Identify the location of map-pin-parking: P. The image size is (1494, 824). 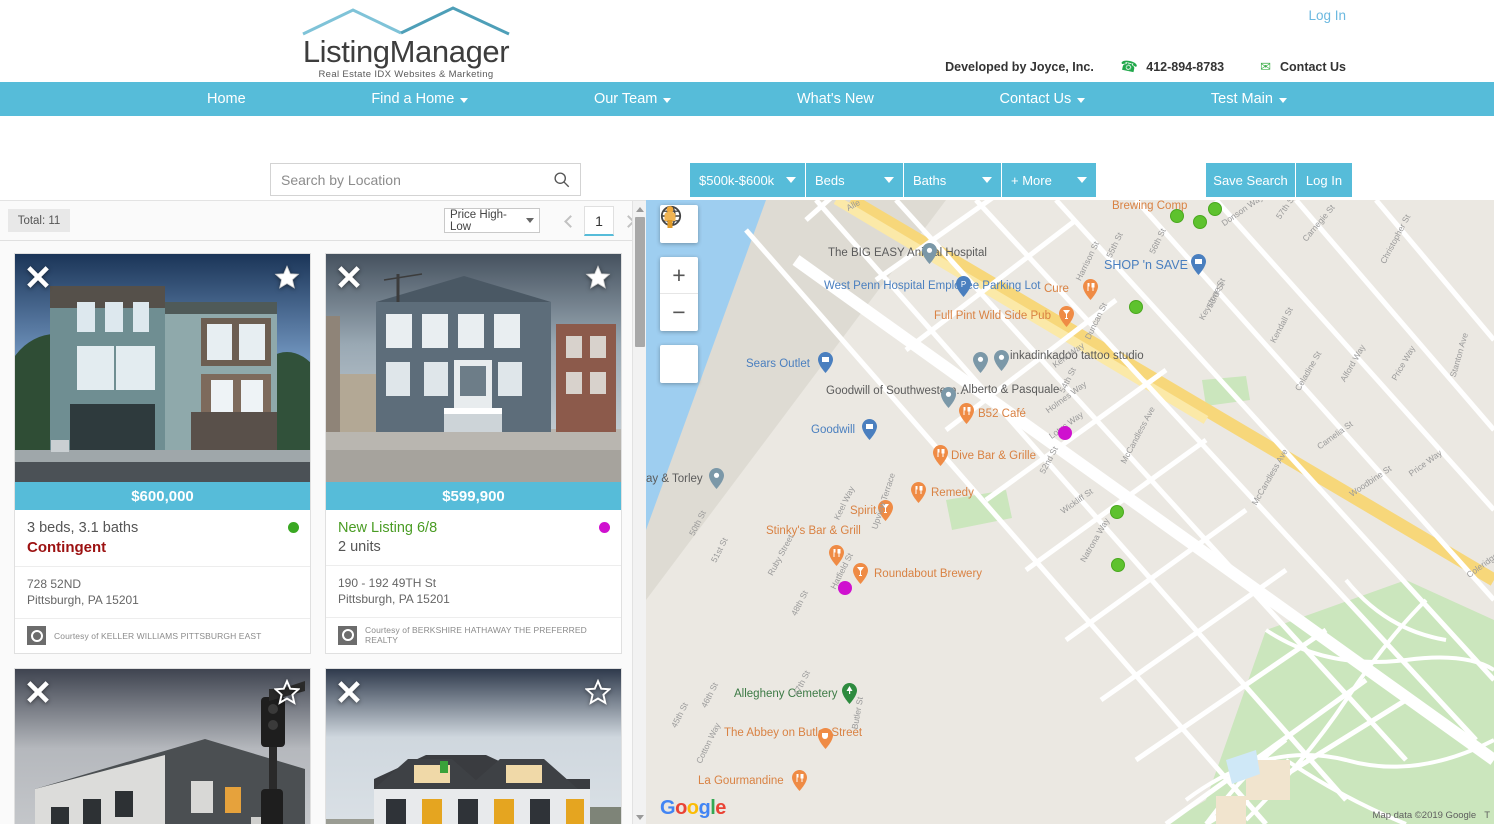
(963, 286).